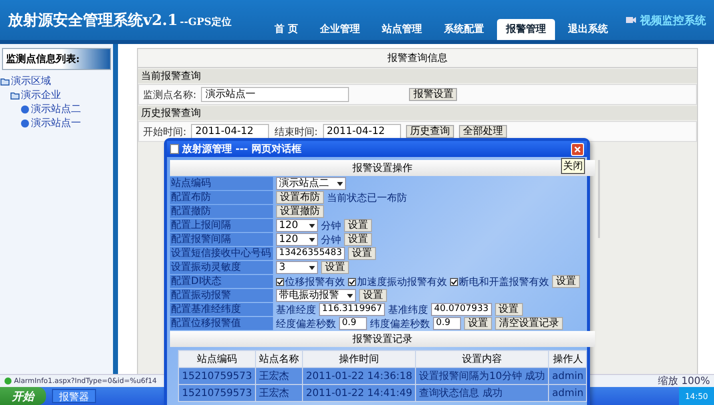 The image size is (714, 405). Describe the element at coordinates (221, 183) in the screenshot. I see `row-label: 站点编码` at that location.